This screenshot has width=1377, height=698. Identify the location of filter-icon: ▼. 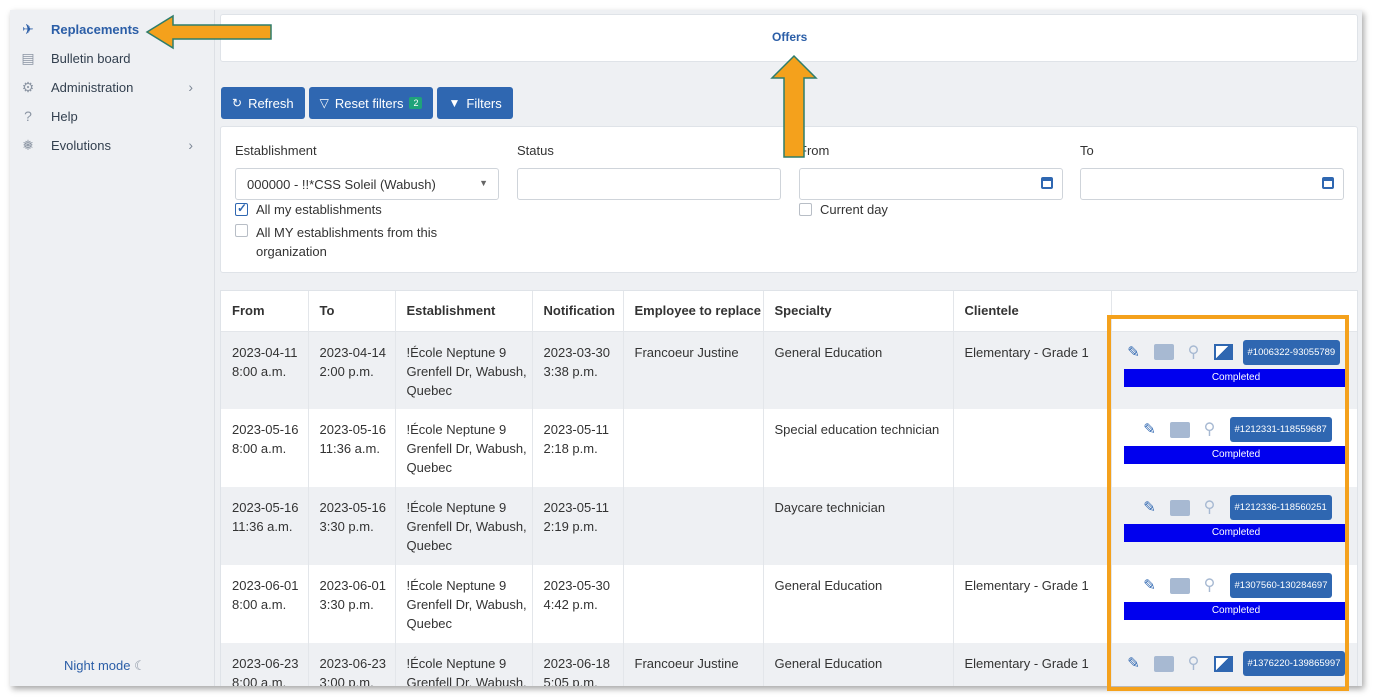
(454, 103).